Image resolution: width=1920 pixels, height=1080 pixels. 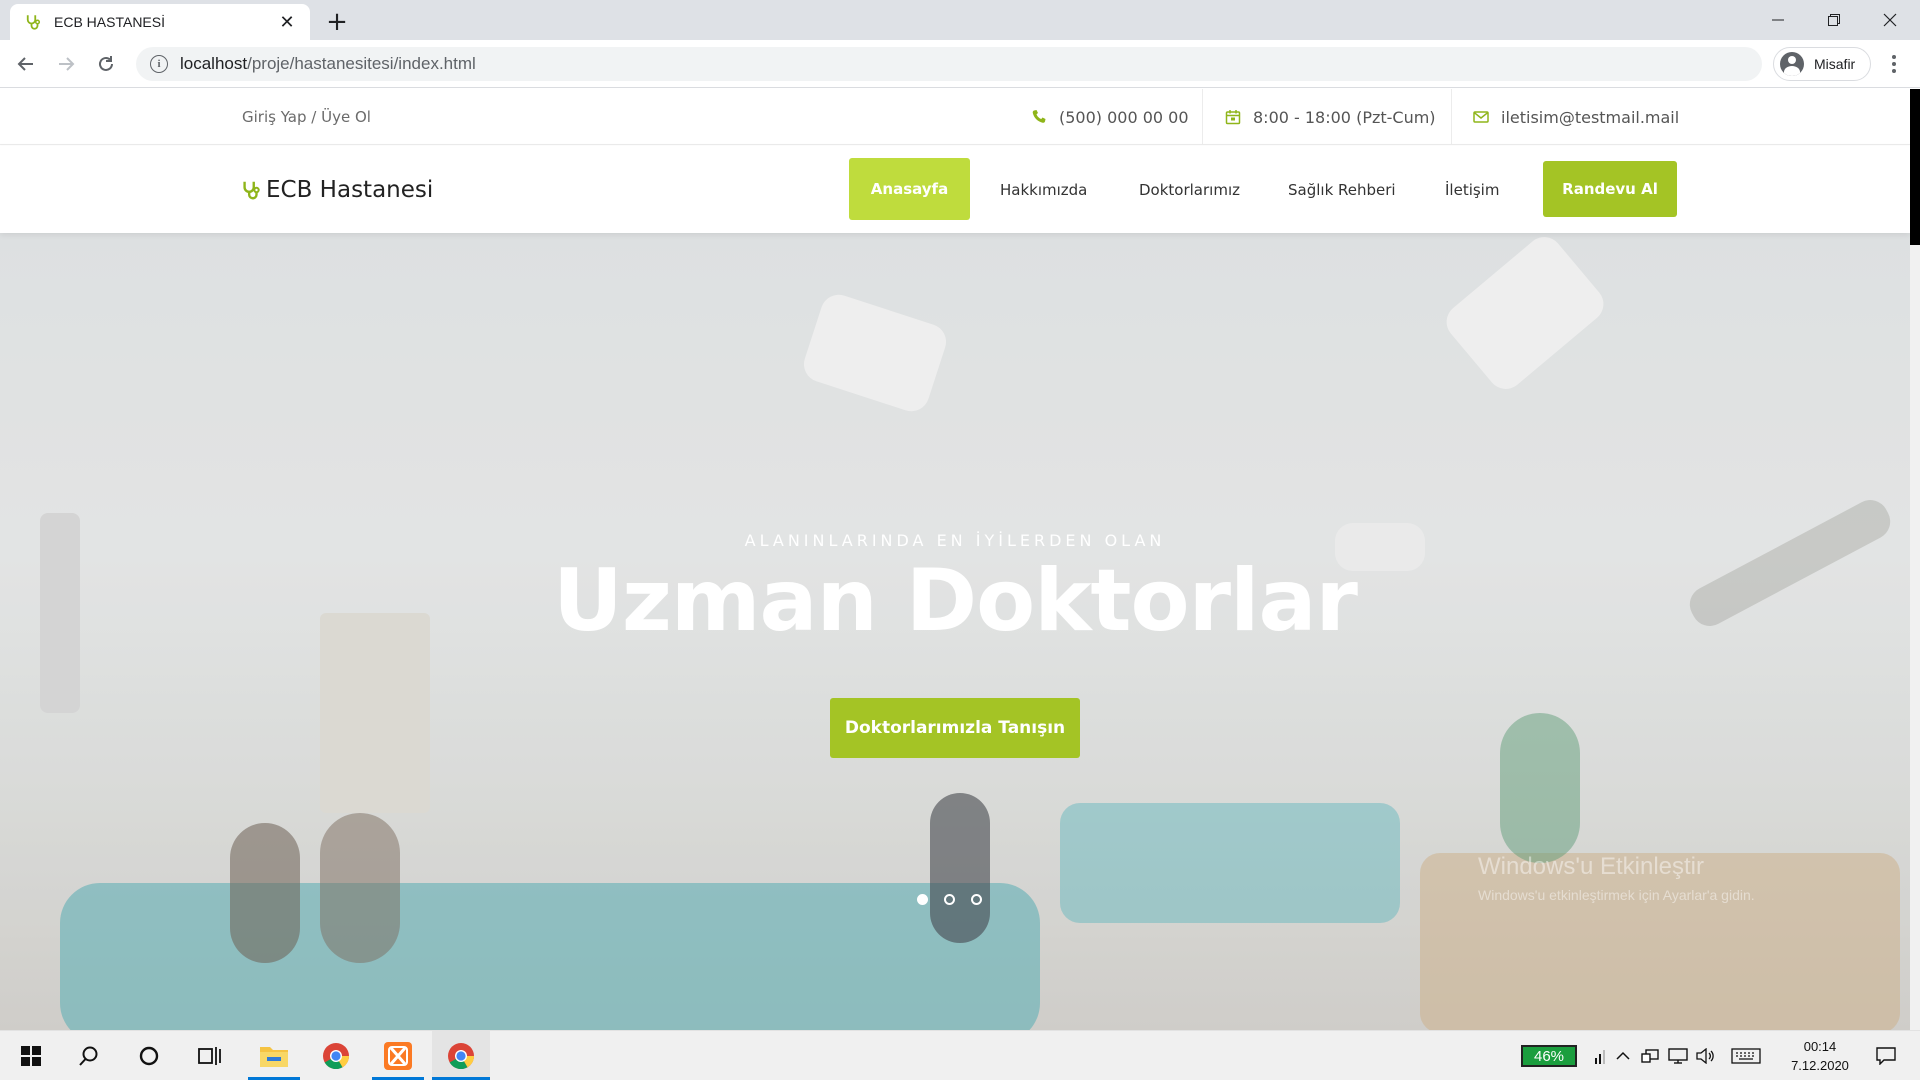 I want to click on hours-info: 8:00 - 18:00 (Pzt-Cum), so click(x=1330, y=117).